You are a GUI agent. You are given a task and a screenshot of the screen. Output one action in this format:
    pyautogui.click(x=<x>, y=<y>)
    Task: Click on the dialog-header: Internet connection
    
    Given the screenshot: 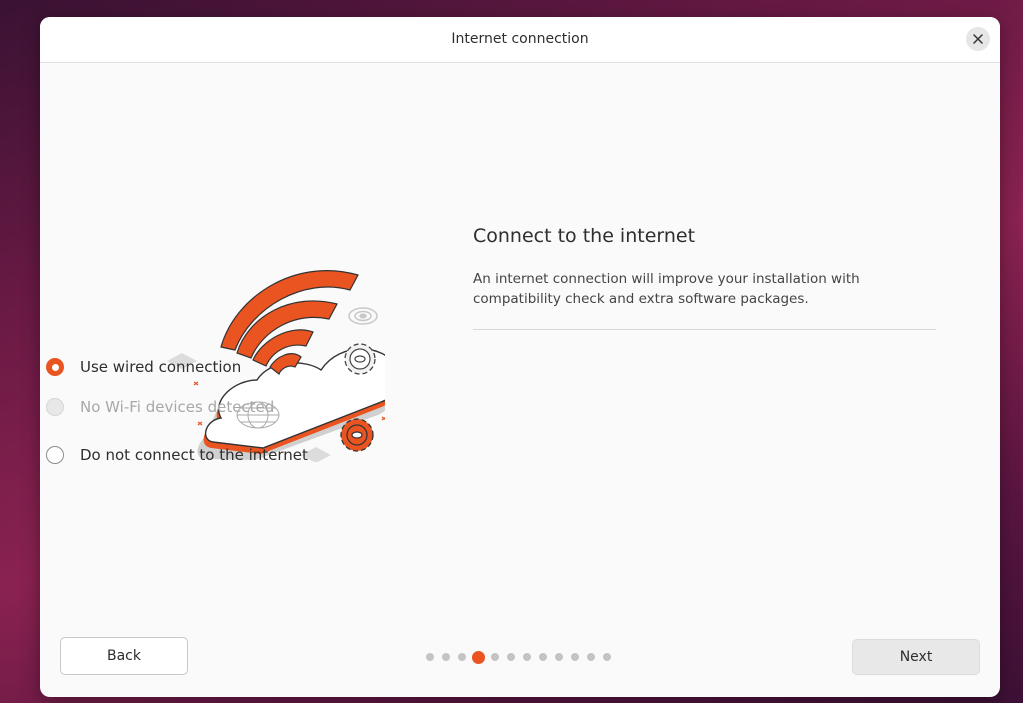 What is the action you would take?
    pyautogui.click(x=520, y=40)
    